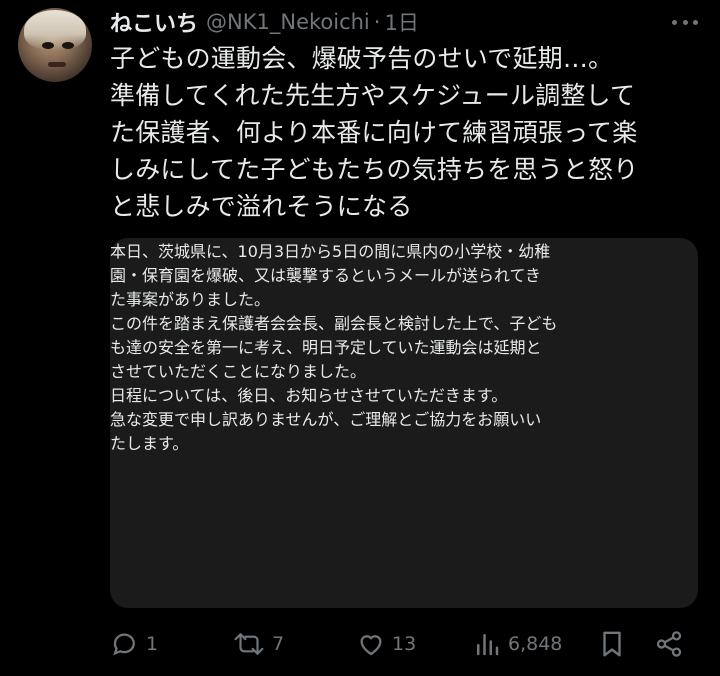  What do you see at coordinates (55, 30) in the screenshot?
I see `avatar-hair` at bounding box center [55, 30].